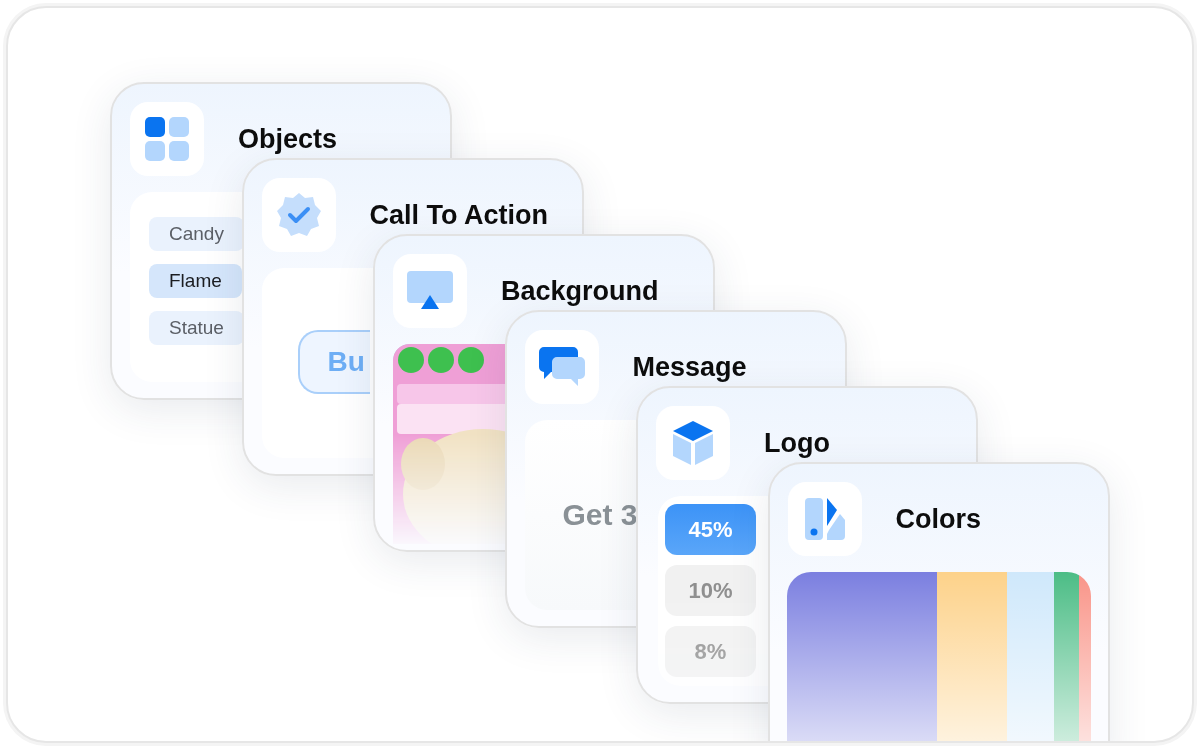 The width and height of the screenshot is (1200, 749). What do you see at coordinates (561, 367) in the screenshot?
I see `chat-bubbles-icon` at bounding box center [561, 367].